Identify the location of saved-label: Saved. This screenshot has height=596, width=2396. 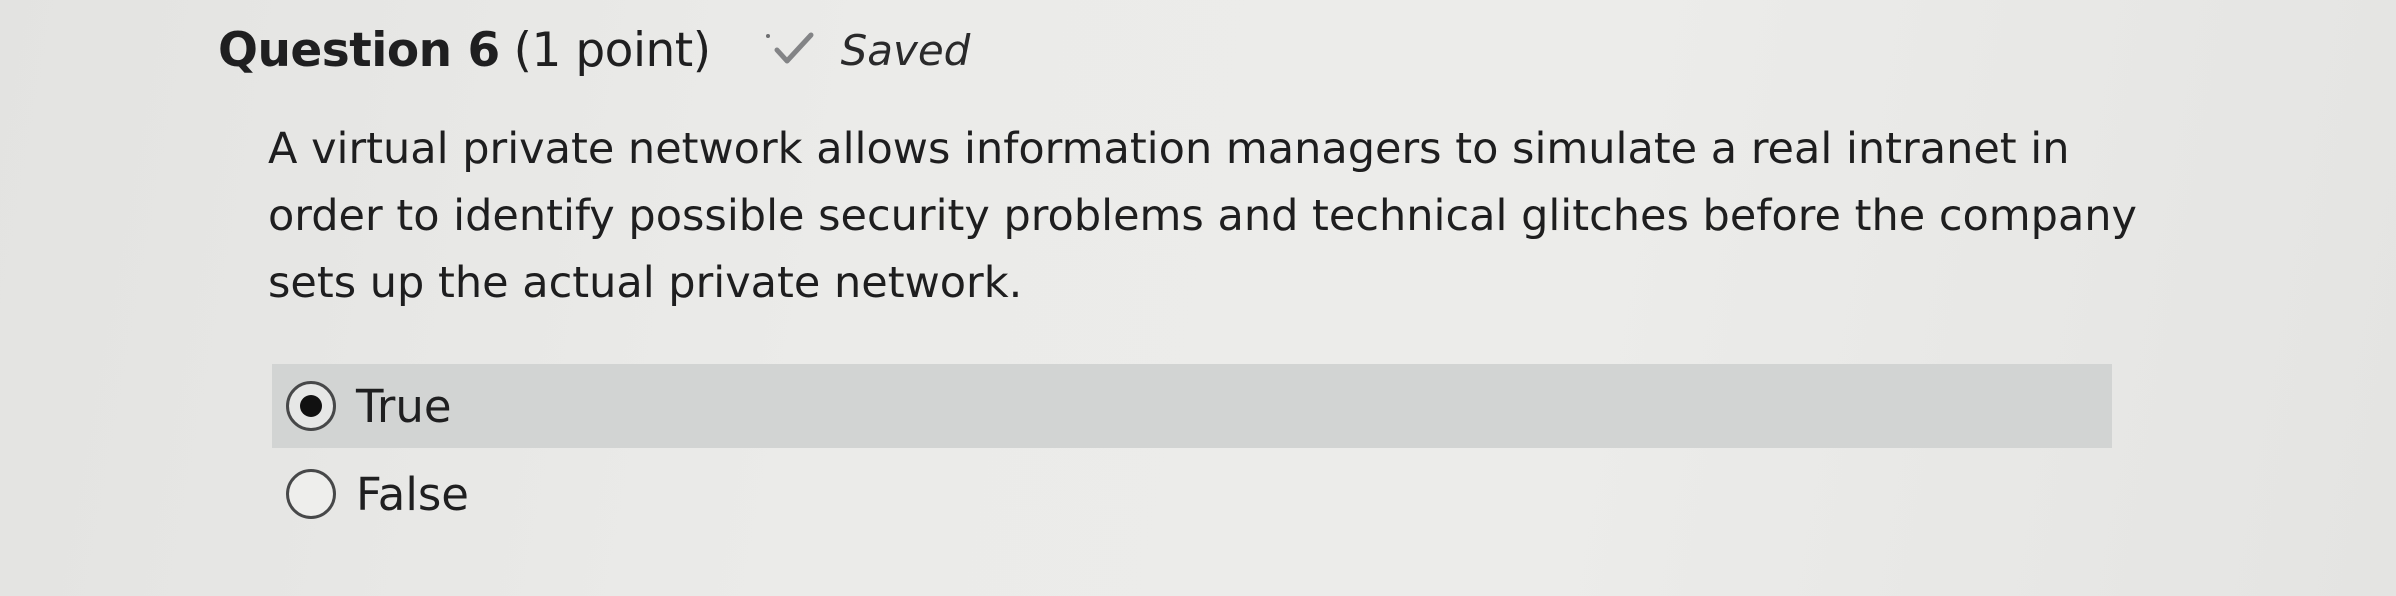
(905, 50).